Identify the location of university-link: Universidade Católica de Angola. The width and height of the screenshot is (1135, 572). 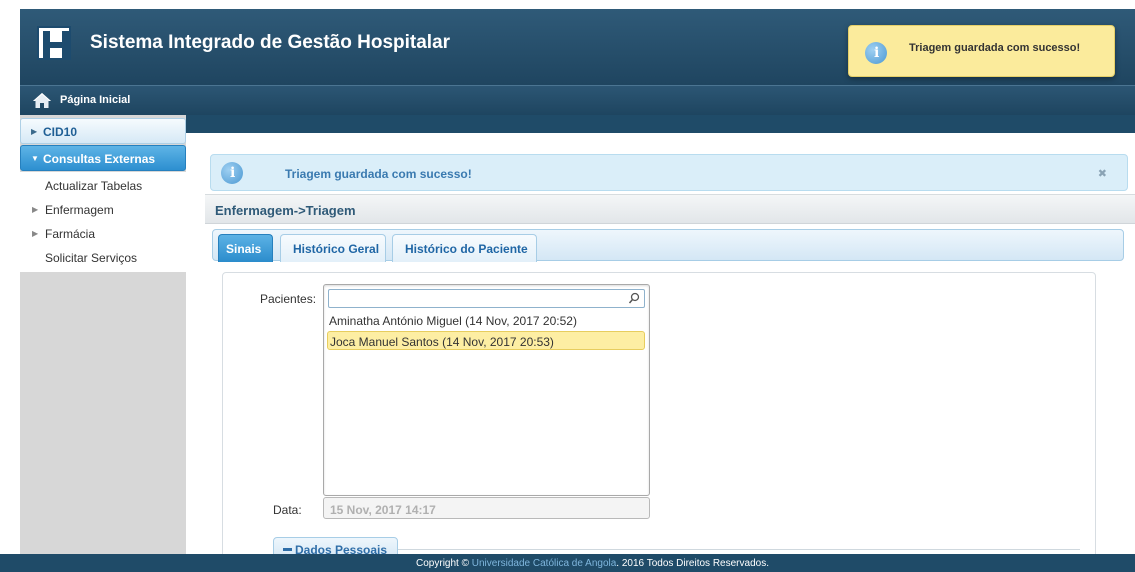
(544, 563).